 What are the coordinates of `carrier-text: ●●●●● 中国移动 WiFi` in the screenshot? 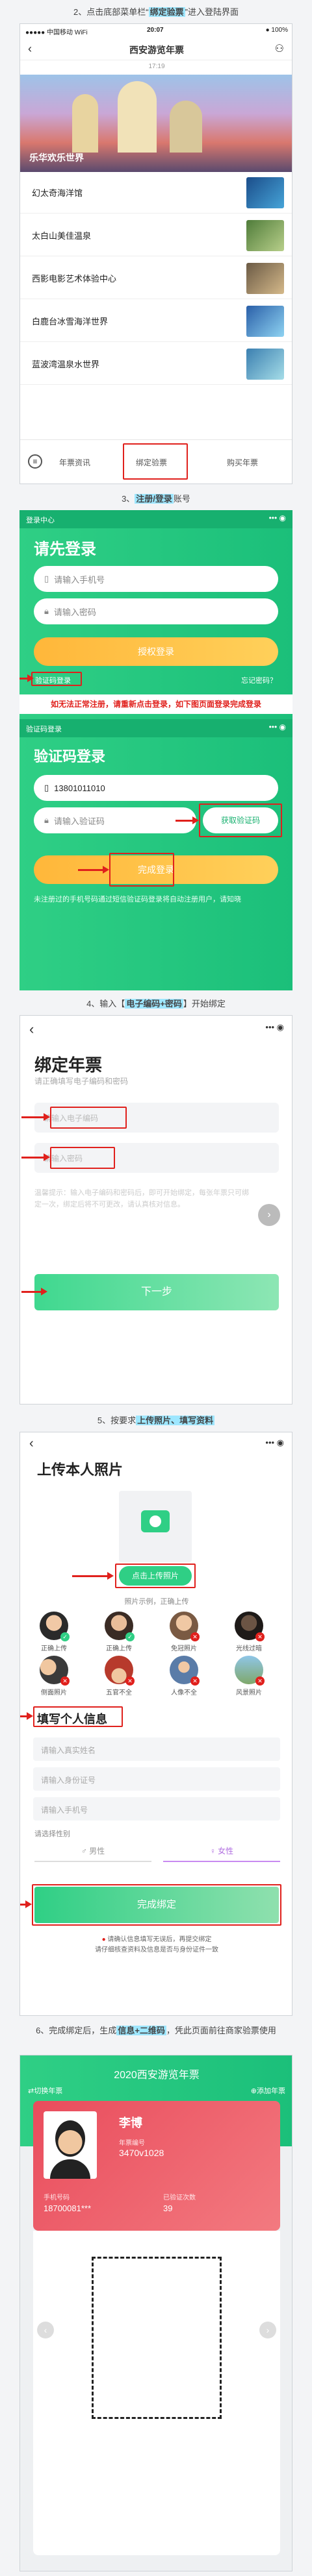 It's located at (57, 32).